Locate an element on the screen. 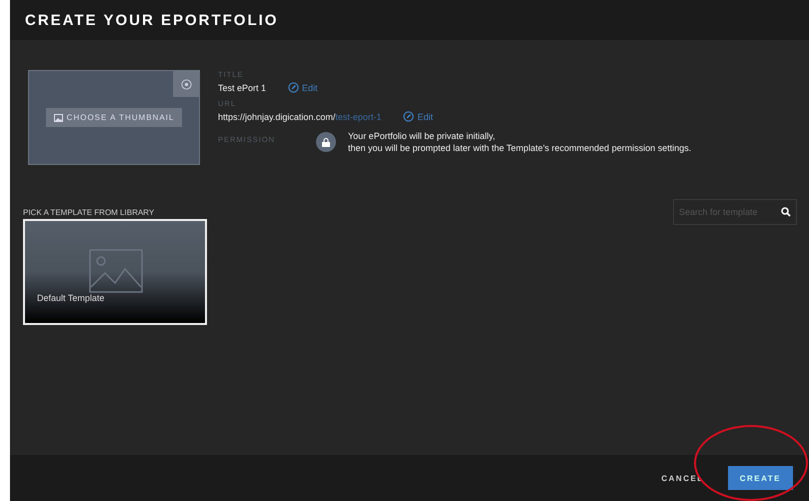  create-button: CREATE is located at coordinates (760, 478).